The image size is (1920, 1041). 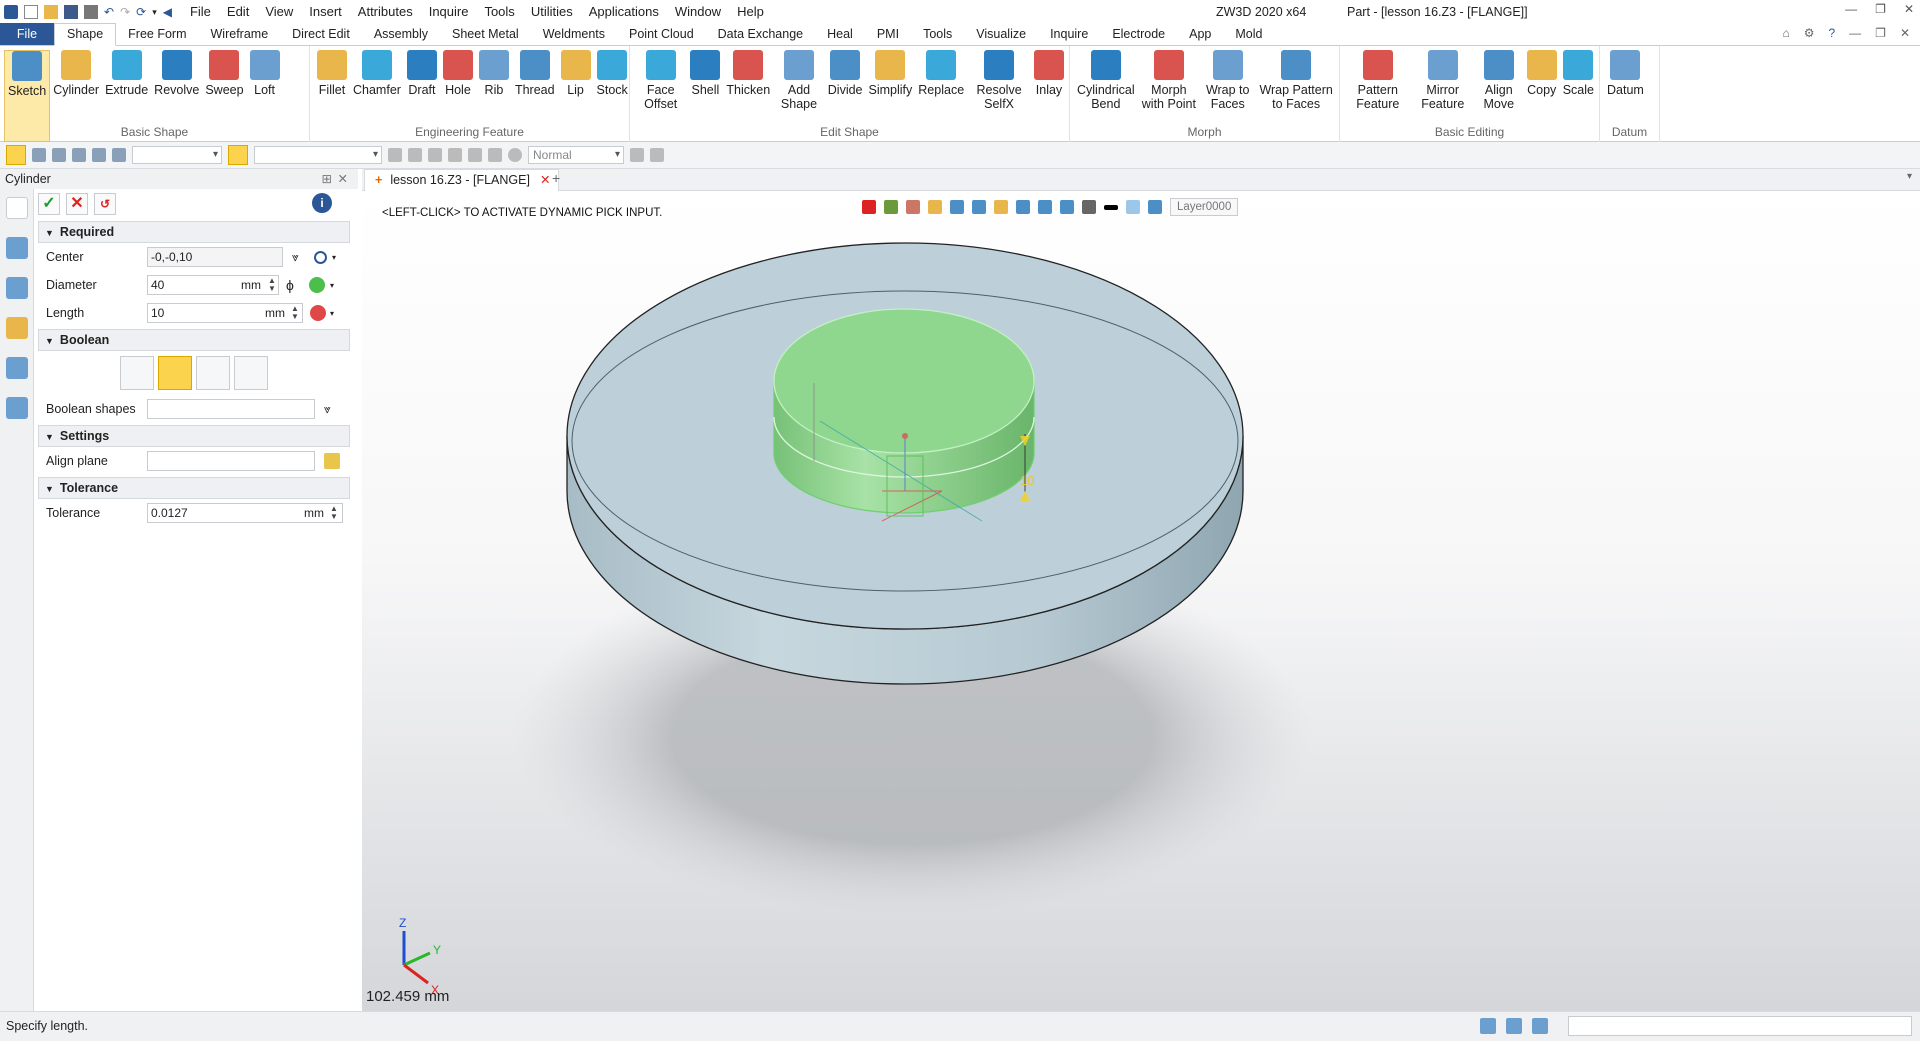 I want to click on diameter-spinner: ▲ ▼, so click(x=272, y=285).